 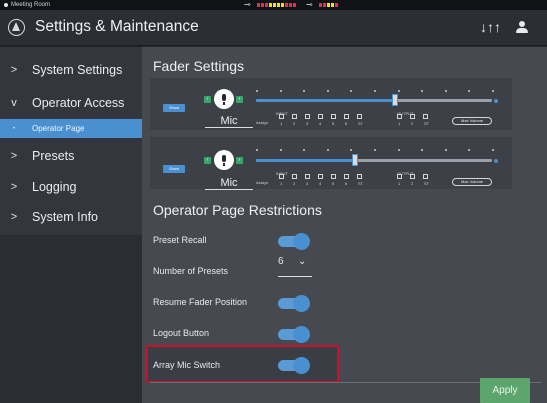 What do you see at coordinates (294, 365) in the screenshot?
I see `array-mic-switch-toggle` at bounding box center [294, 365].